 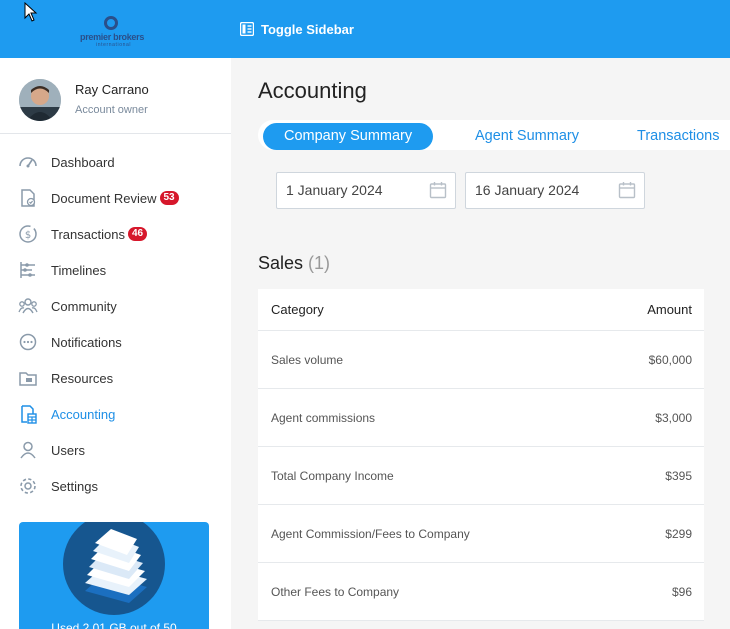 I want to click on document-stack-icon, so click(x=116, y=566).